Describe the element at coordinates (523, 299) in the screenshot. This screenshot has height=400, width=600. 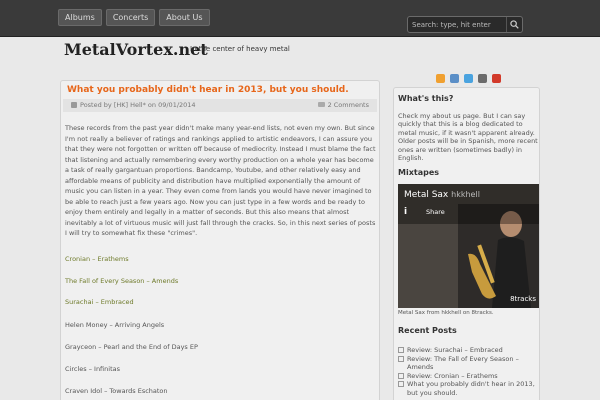
I see `player-brand: 8tracks` at that location.